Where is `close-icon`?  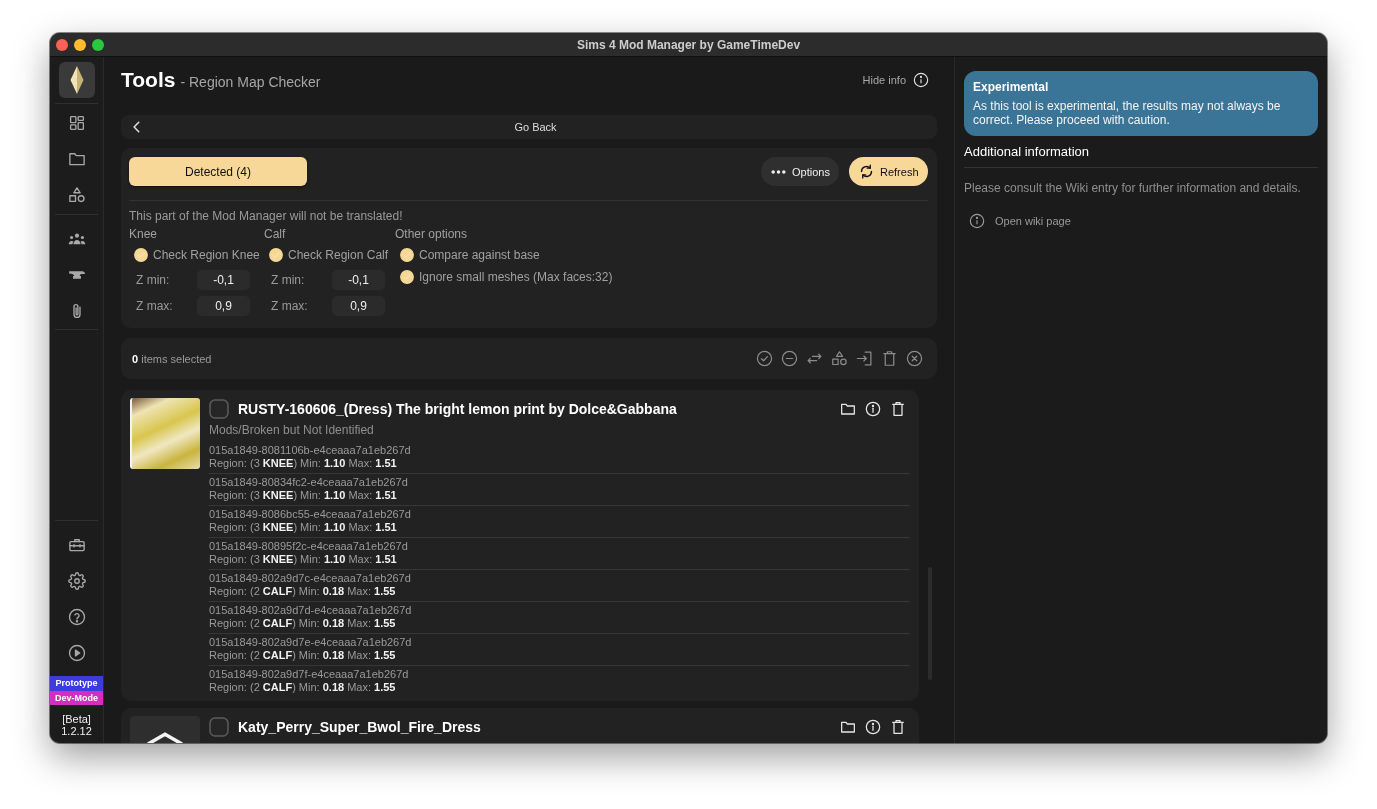 close-icon is located at coordinates (914, 358).